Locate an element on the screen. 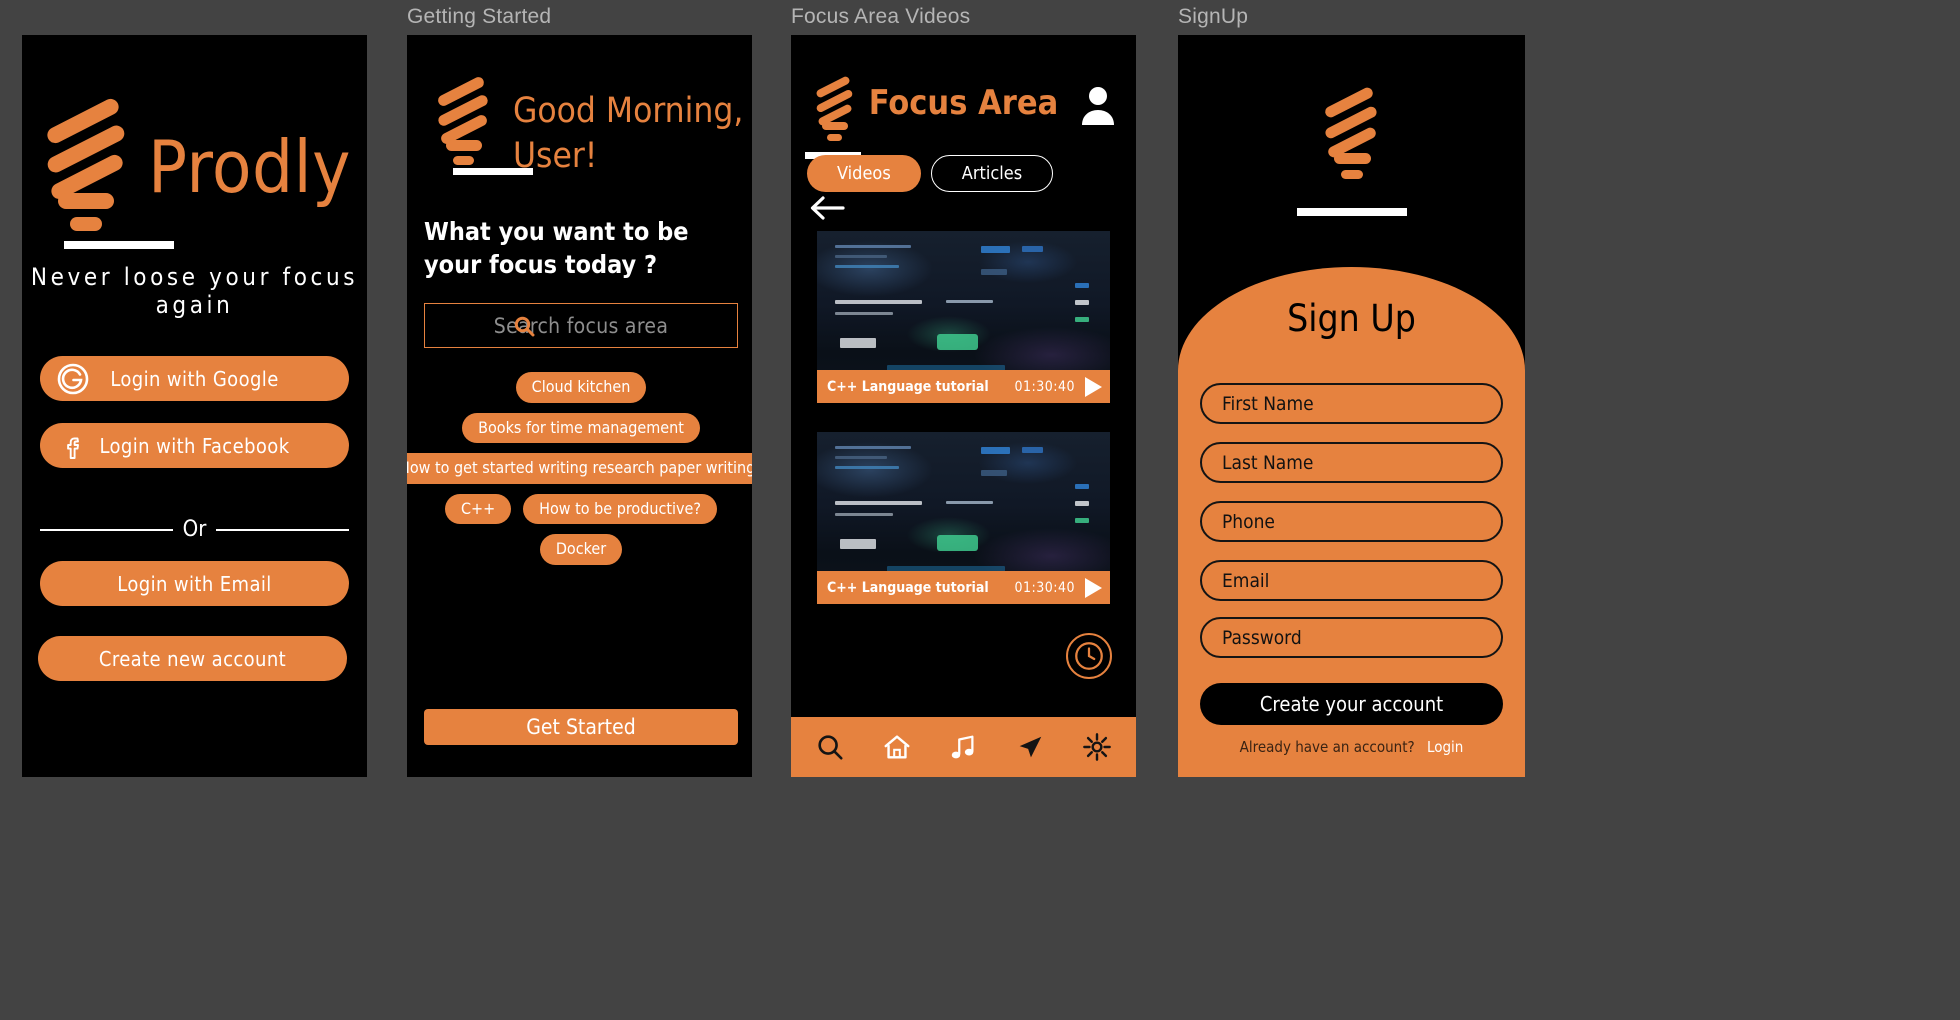 The width and height of the screenshot is (1960, 1020). frame-label-signup: SignUp is located at coordinates (1213, 16).